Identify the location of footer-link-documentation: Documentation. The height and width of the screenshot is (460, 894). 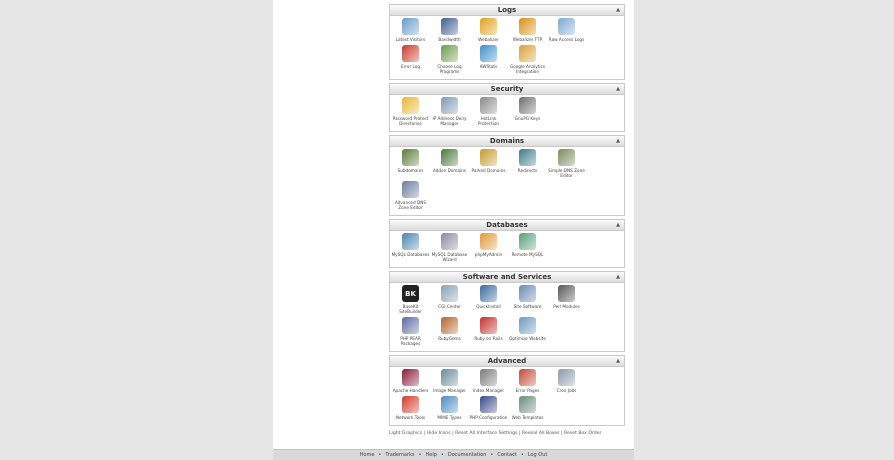
(467, 455).